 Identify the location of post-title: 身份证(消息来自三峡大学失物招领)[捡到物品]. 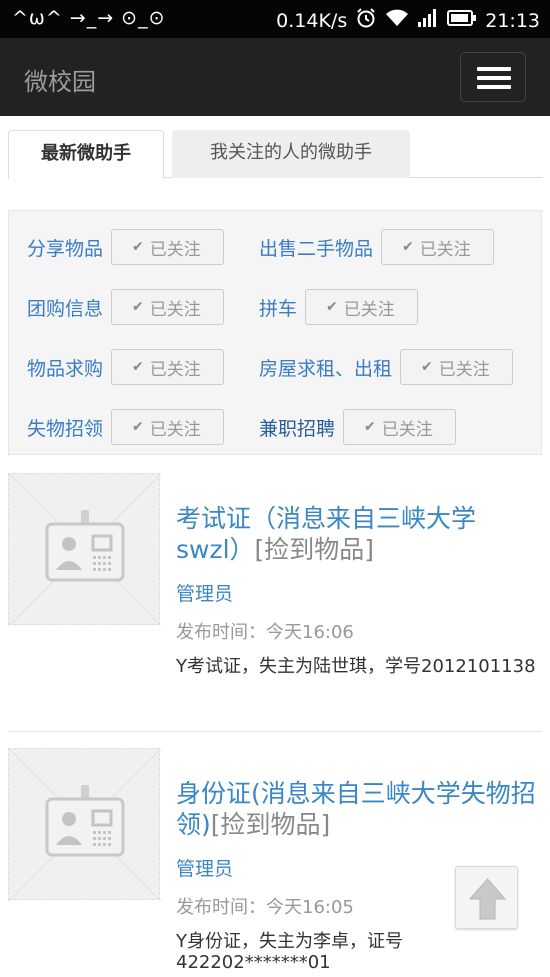
(358, 809).